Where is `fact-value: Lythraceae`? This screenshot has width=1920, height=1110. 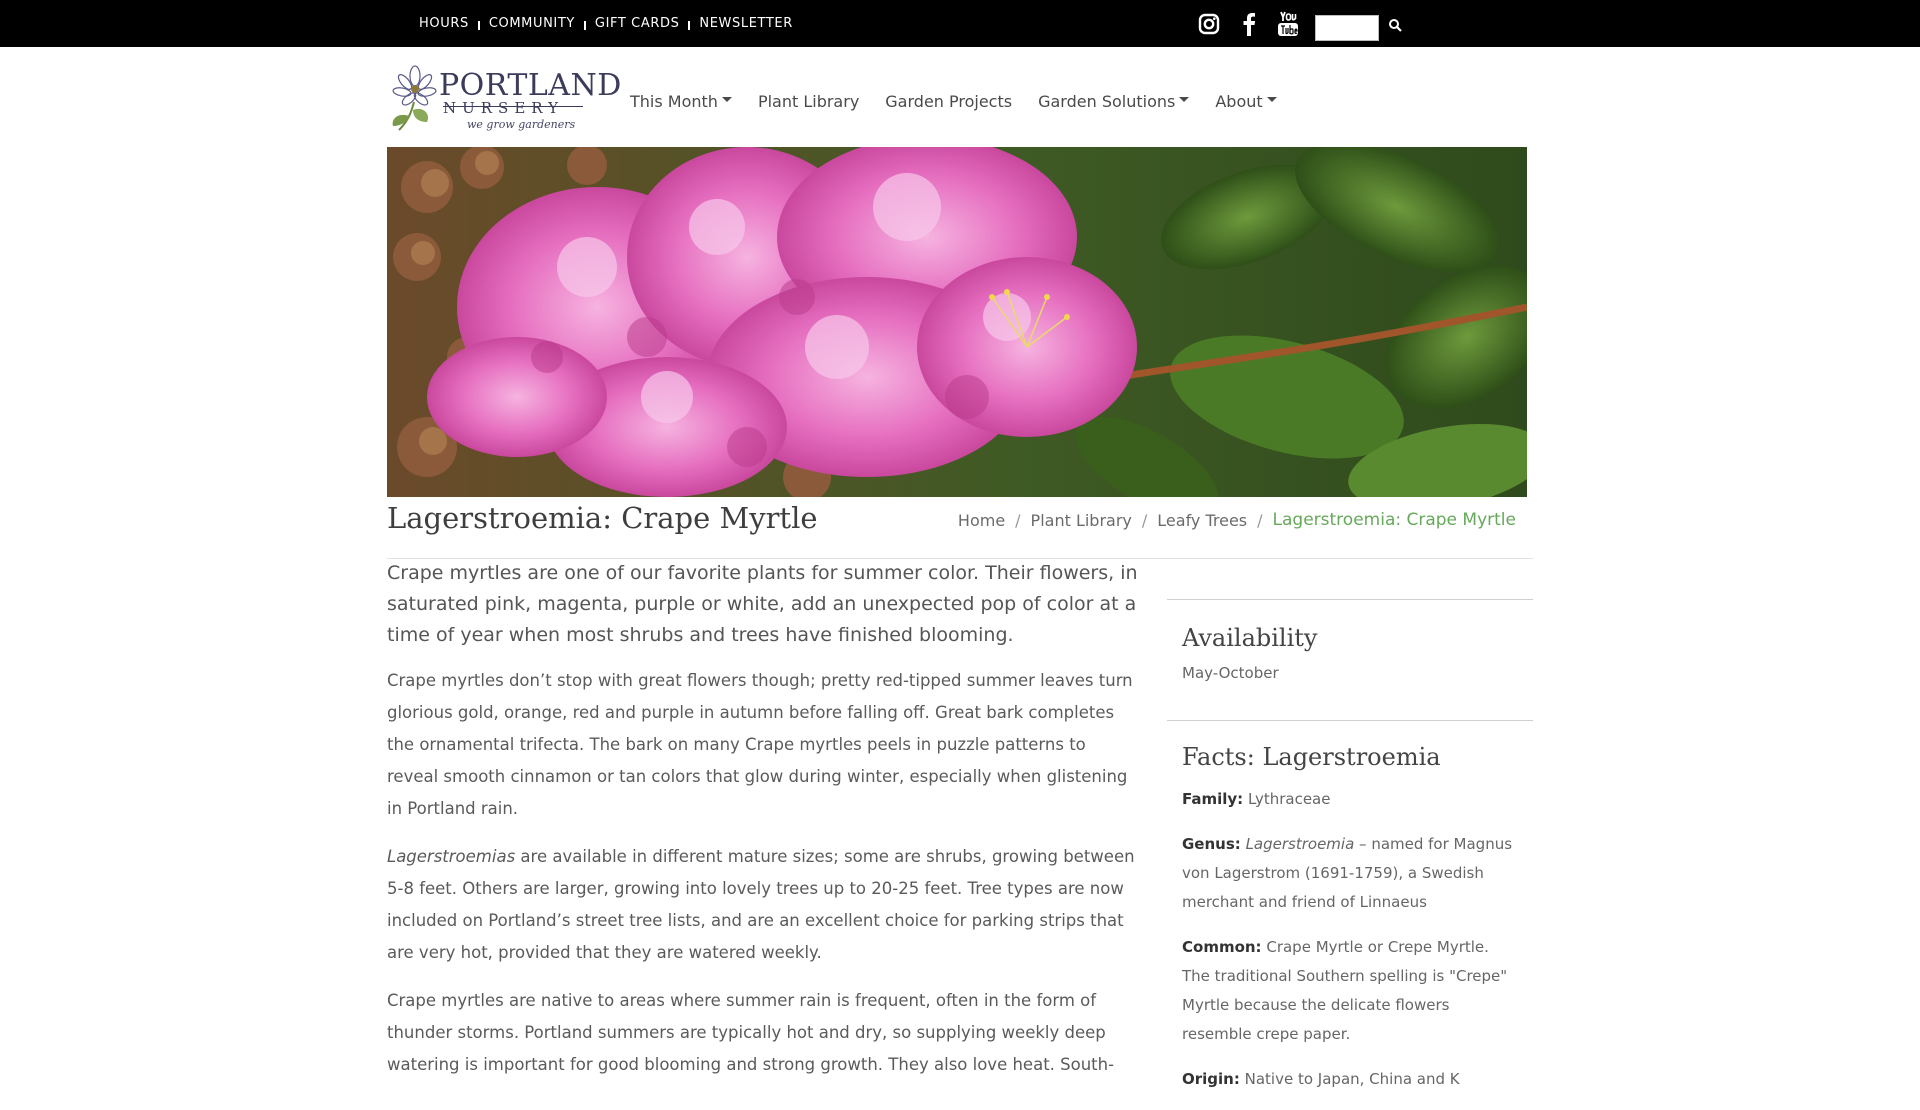
fact-value: Lythraceae is located at coordinates (1289, 799).